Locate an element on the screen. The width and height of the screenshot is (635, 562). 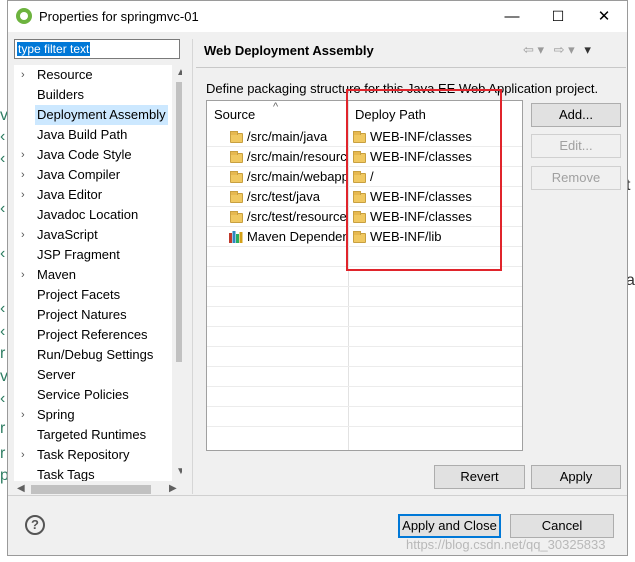
tree-item-label: JavaScript is located at coordinates (67, 234).